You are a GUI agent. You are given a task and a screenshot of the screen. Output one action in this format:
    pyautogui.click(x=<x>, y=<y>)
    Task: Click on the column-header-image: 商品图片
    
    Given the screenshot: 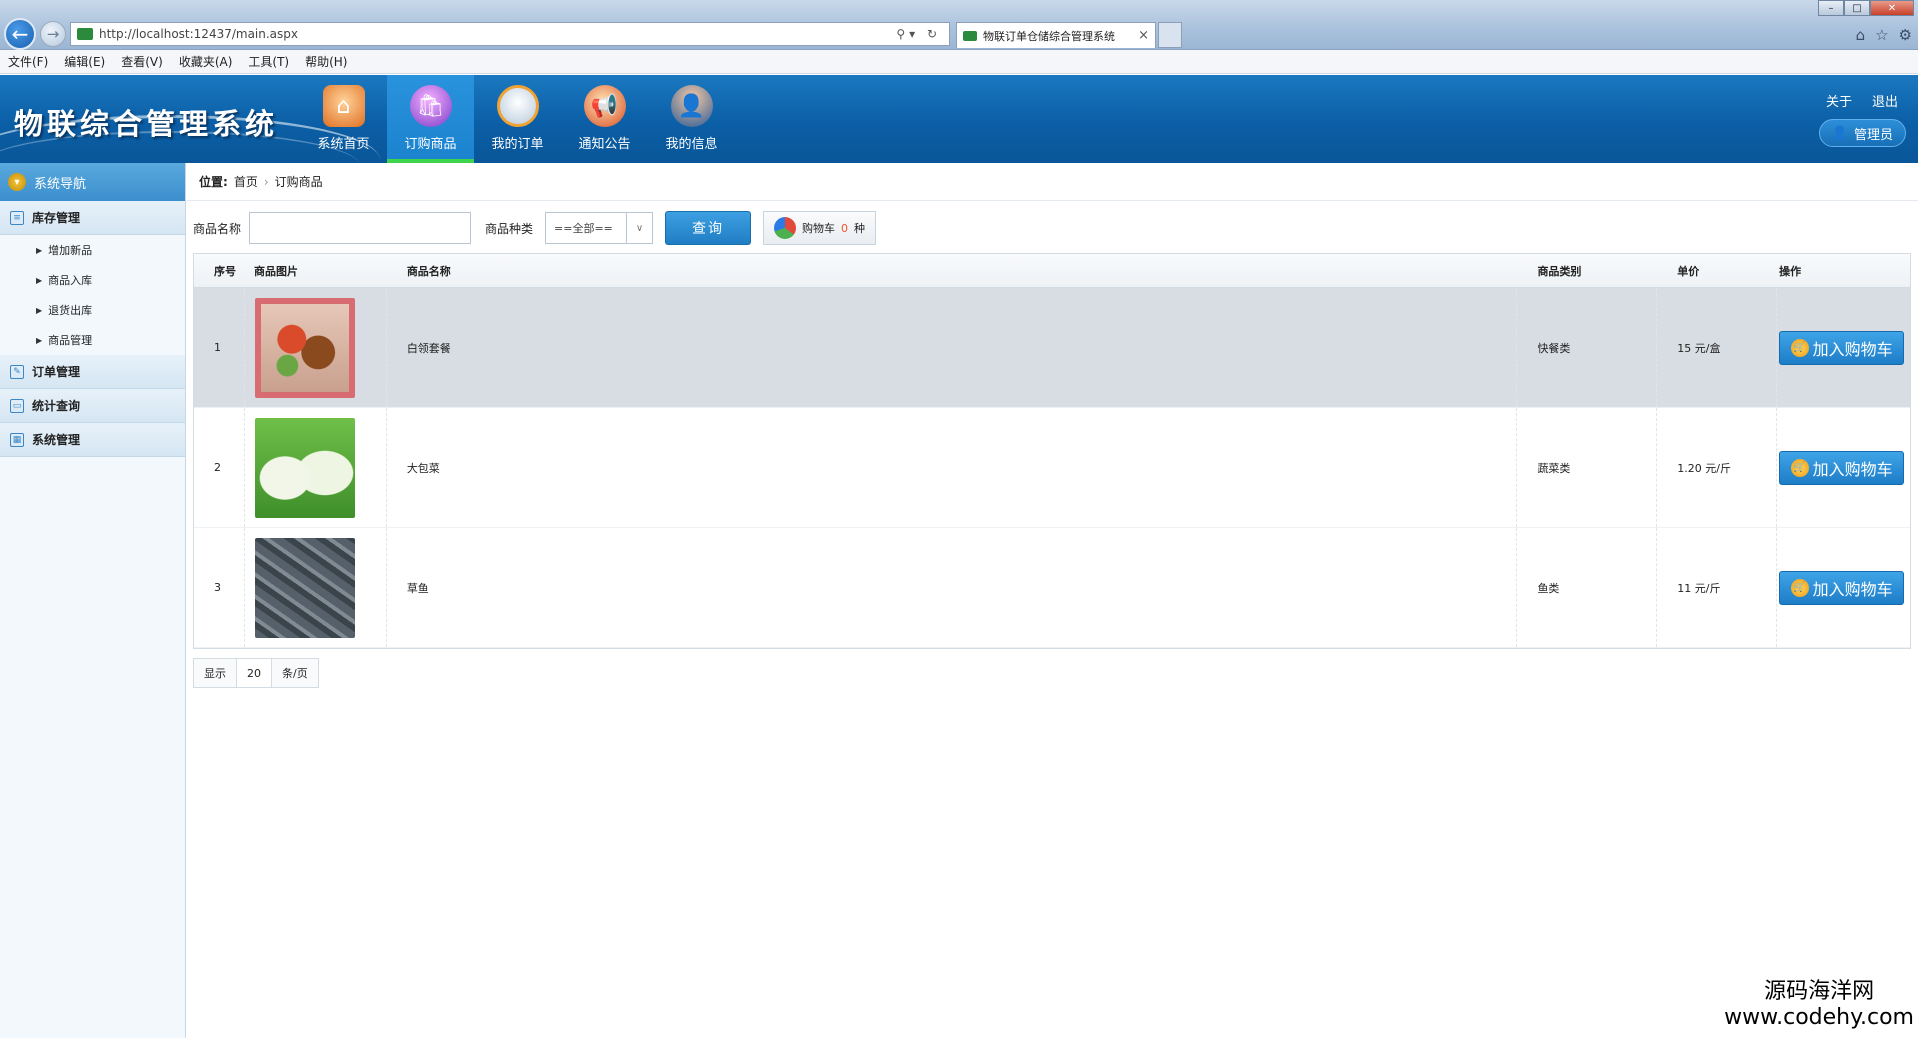 What is the action you would take?
    pyautogui.click(x=275, y=271)
    